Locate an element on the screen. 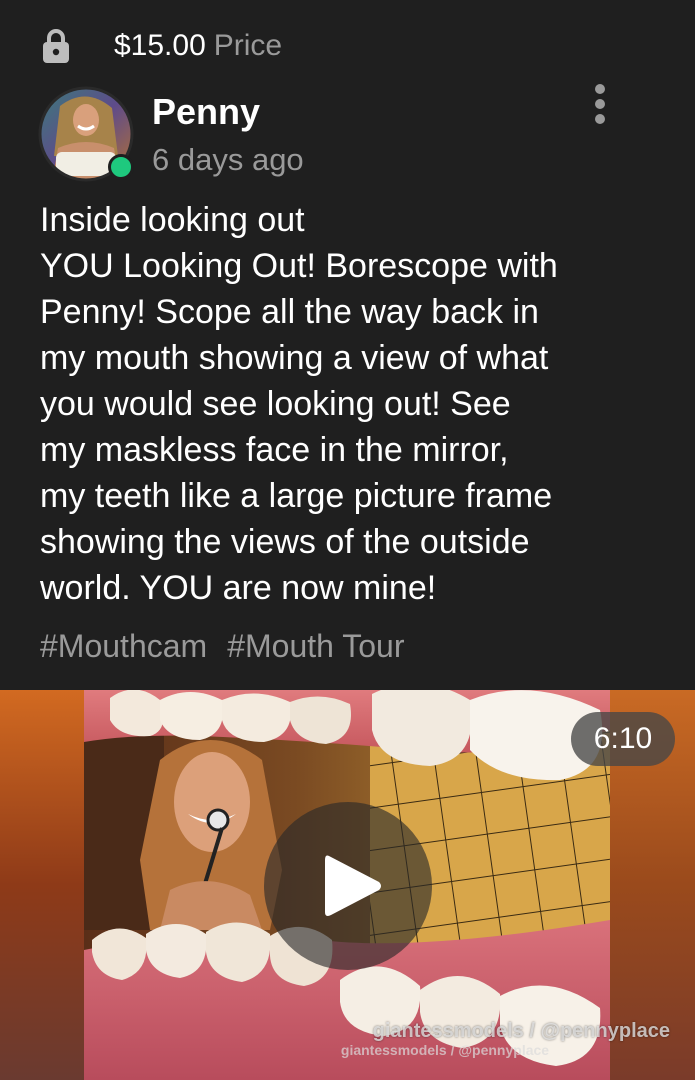 Image resolution: width=695 pixels, height=1080 pixels. play-button is located at coordinates (348, 886).